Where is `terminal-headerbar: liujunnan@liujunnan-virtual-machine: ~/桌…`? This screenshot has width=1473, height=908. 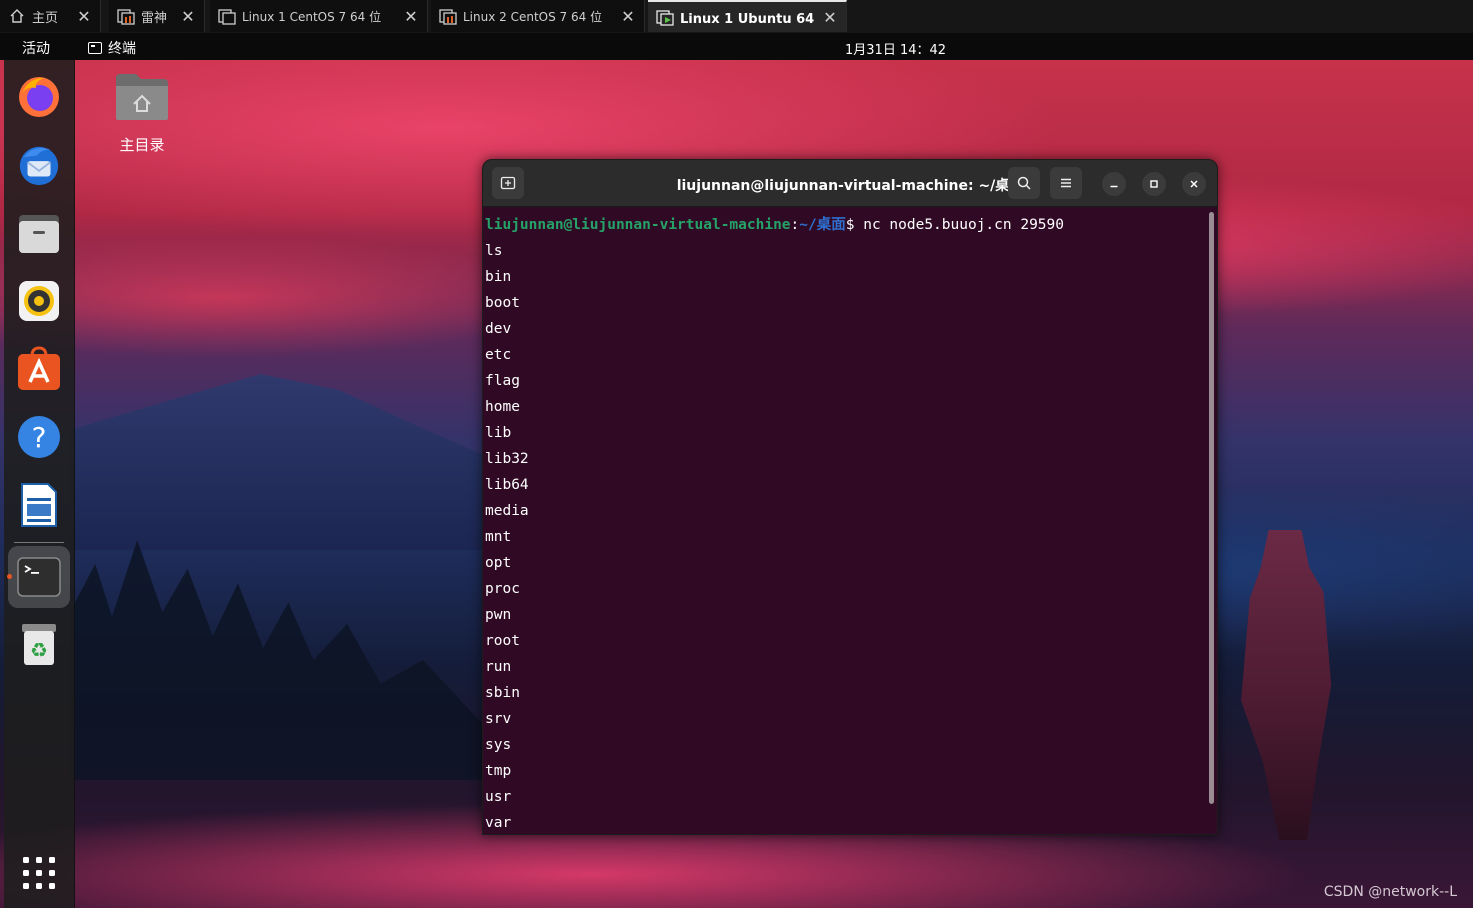
terminal-headerbar: liujunnan@liujunnan-virtual-machine: ~/桌… is located at coordinates (850, 183).